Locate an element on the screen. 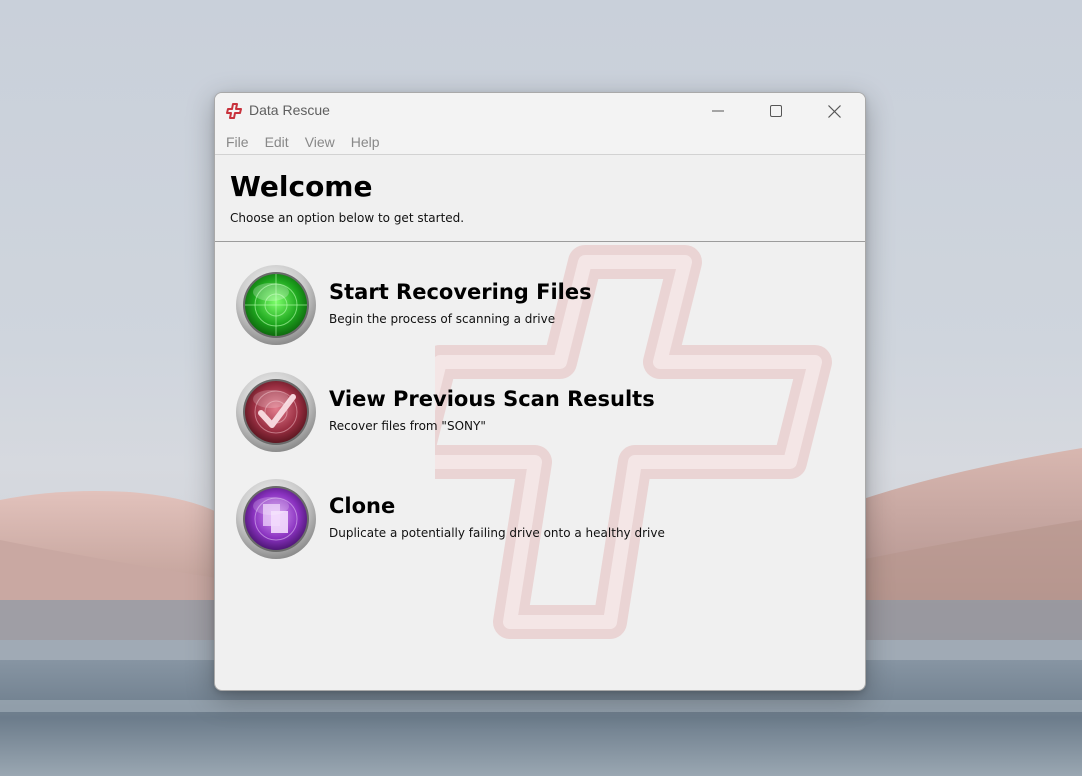 Image resolution: width=1082 pixels, height=776 pixels. page-title: Welcome is located at coordinates (301, 186).